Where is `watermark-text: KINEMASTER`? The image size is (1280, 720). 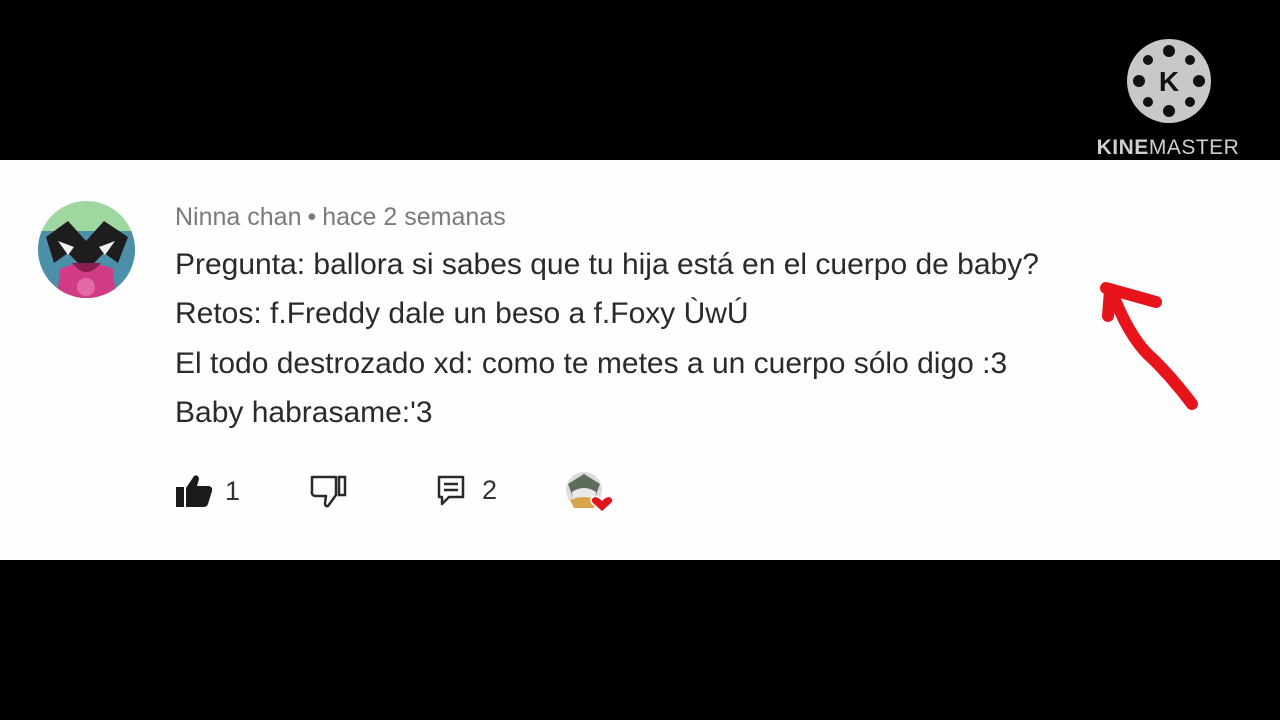 watermark-text: KINEMASTER is located at coordinates (1168, 148).